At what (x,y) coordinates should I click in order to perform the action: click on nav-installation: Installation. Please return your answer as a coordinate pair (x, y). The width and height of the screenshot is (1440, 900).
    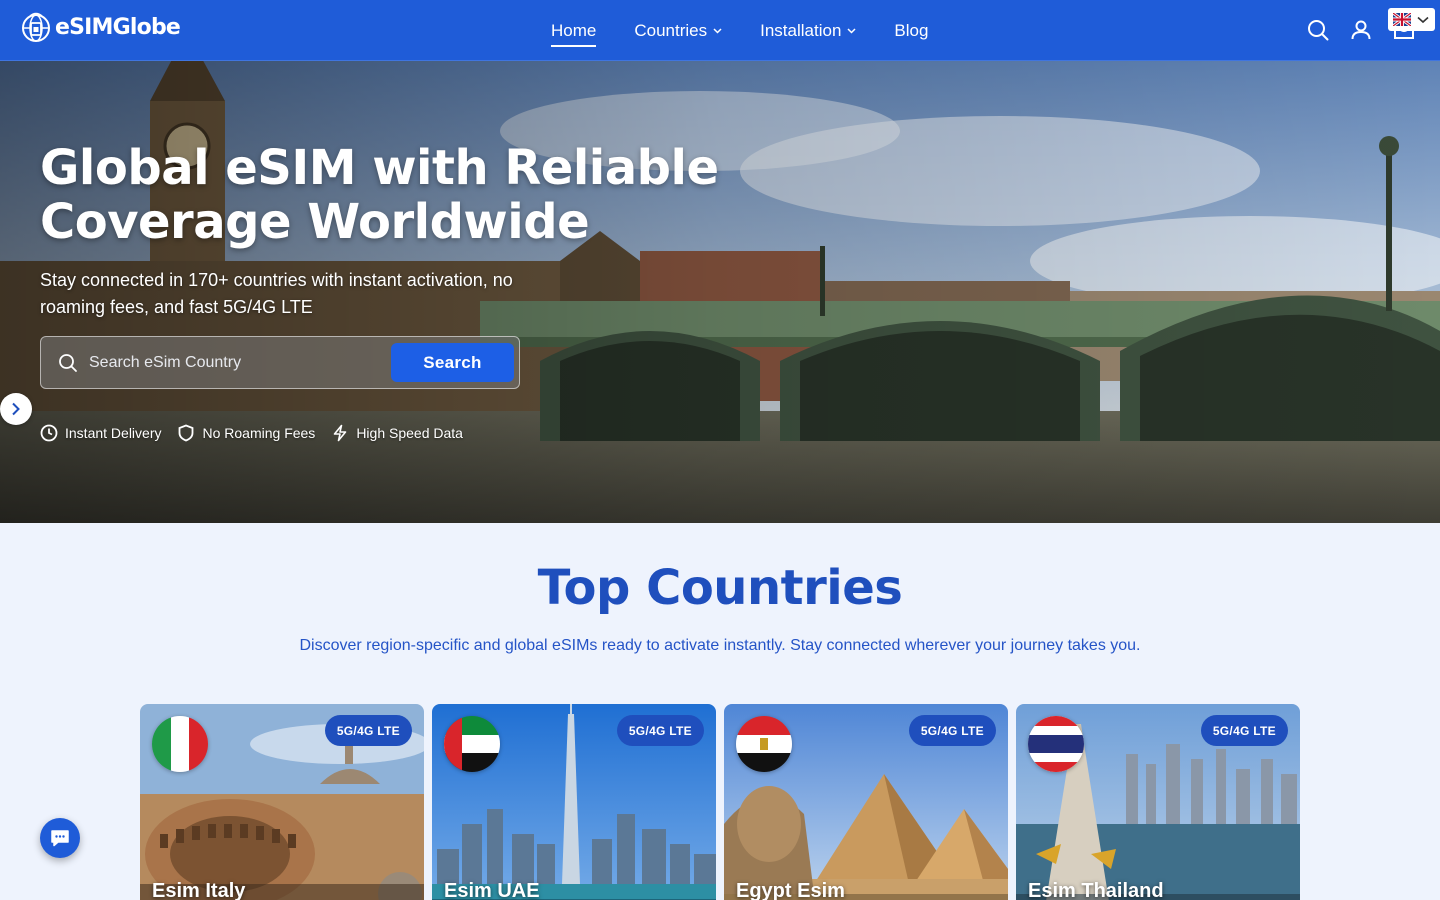
    Looking at the image, I should click on (808, 30).